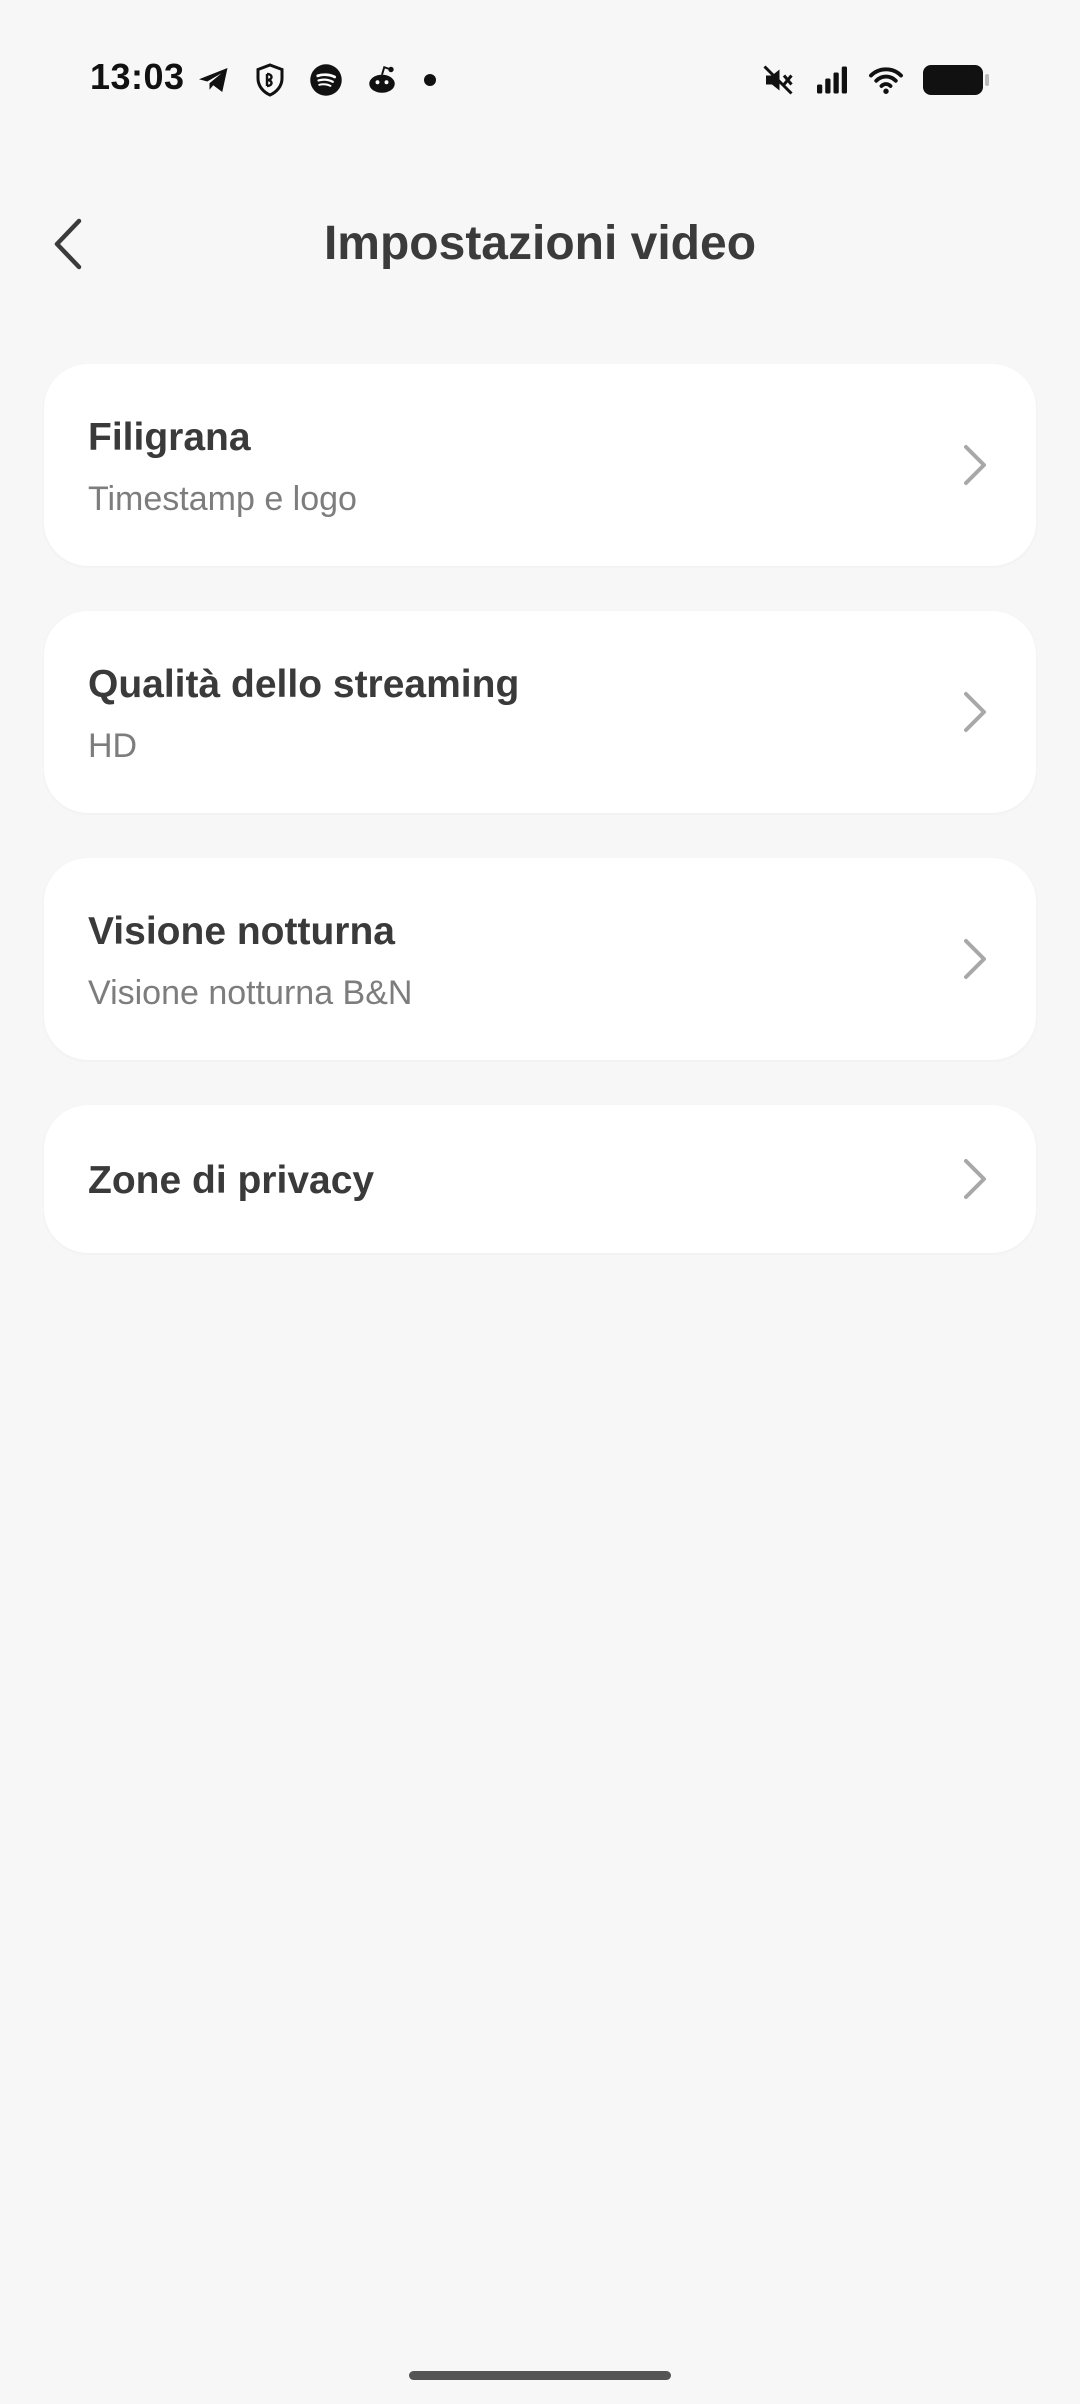 The width and height of the screenshot is (1080, 2404). Describe the element at coordinates (231, 1180) in the screenshot. I see `setting-title: Zone di privacy` at that location.